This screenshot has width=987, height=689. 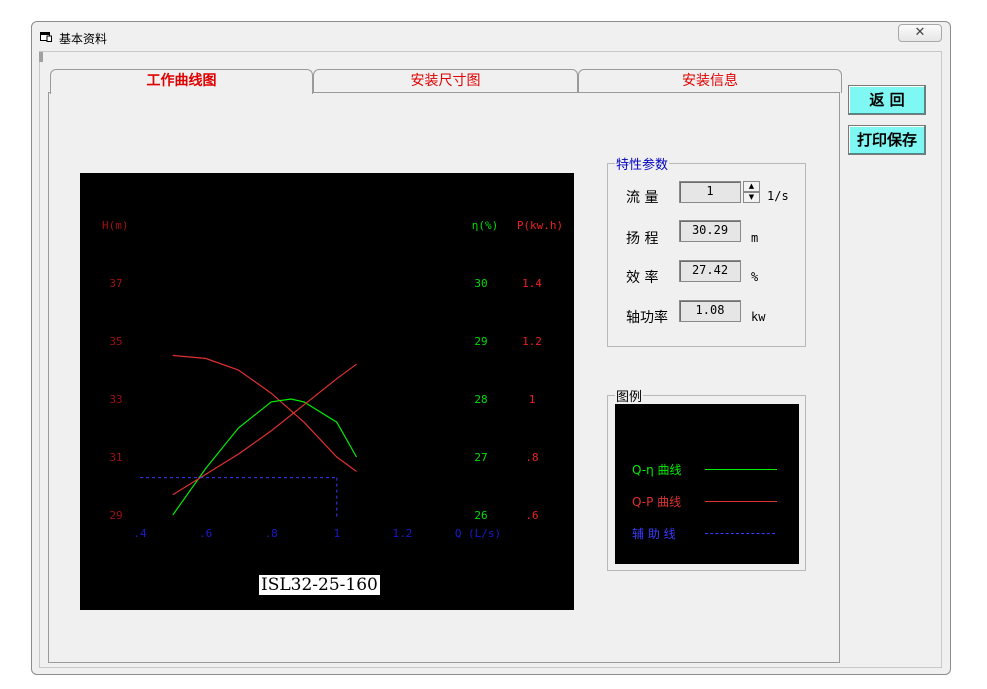 I want to click on legend-swatch-power, so click(x=741, y=501).